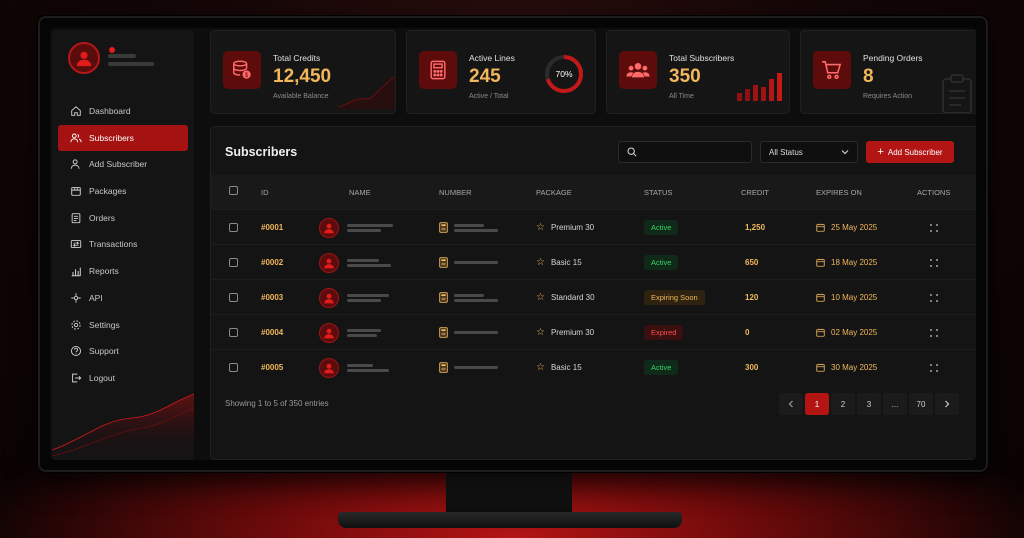 The image size is (1024, 538). What do you see at coordinates (854, 262) in the screenshot?
I see `expiry-date: 18 May 2025` at bounding box center [854, 262].